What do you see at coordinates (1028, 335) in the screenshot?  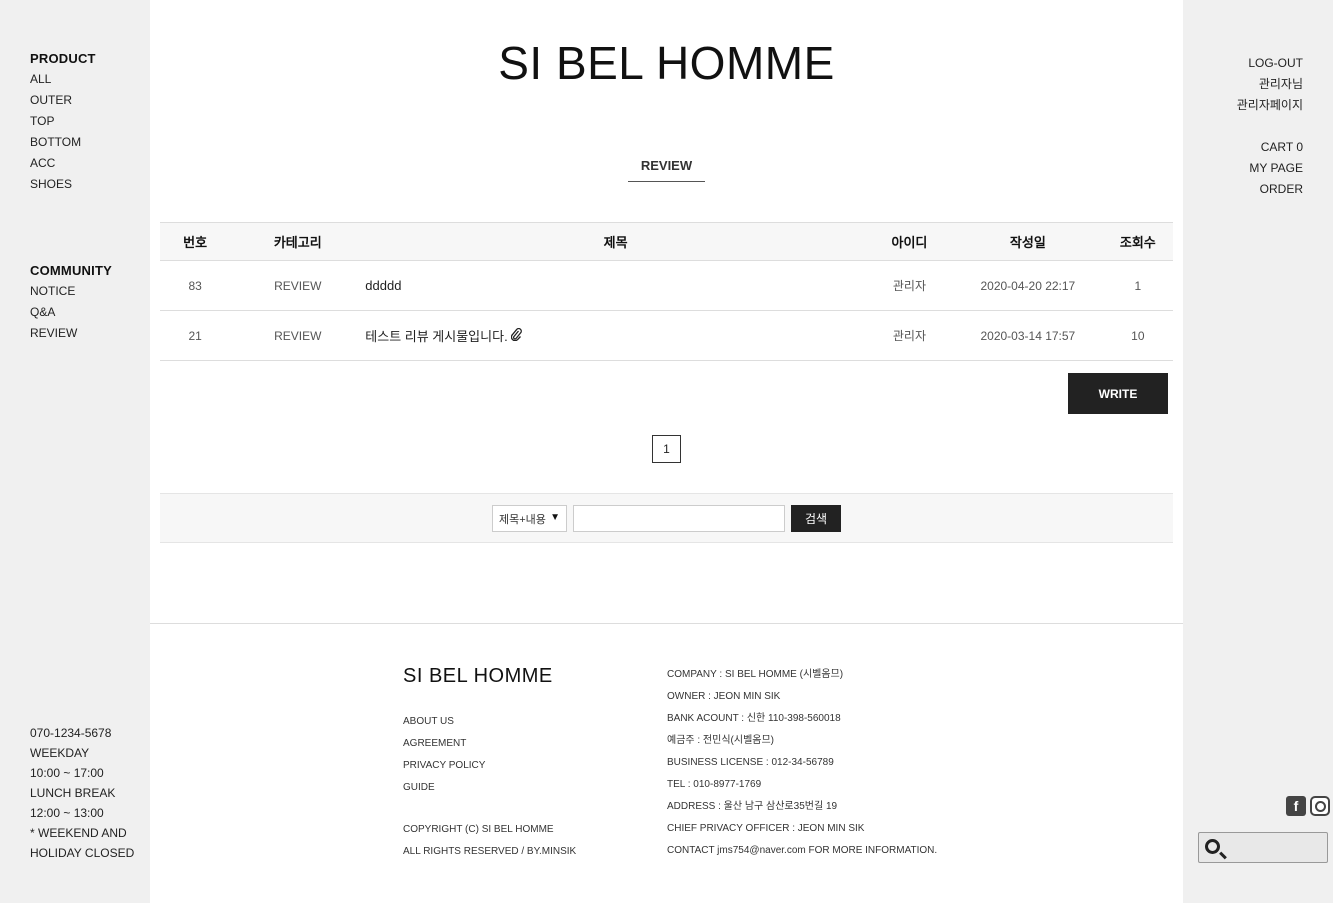 I see `row-date: 2020-03-14 17:57` at bounding box center [1028, 335].